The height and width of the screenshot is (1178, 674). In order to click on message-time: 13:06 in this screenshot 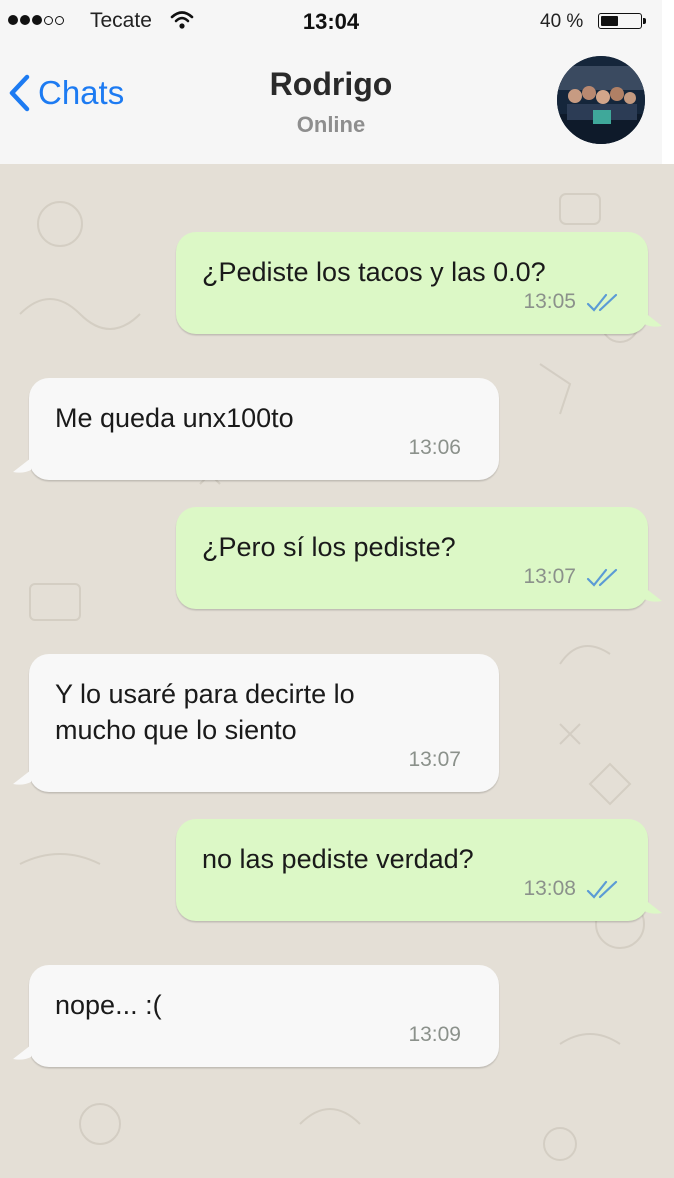, I will do `click(434, 447)`.